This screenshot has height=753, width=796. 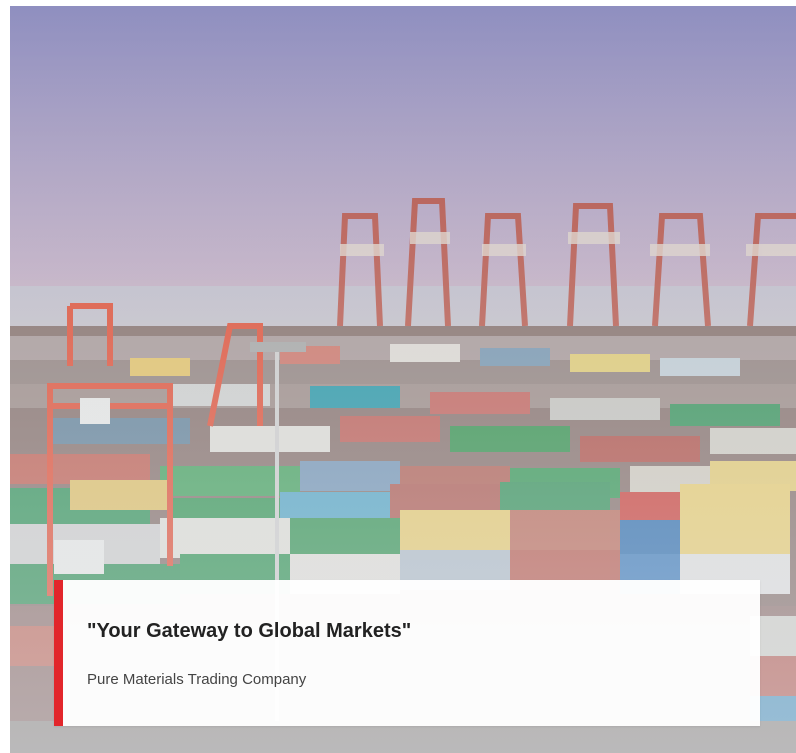 I want to click on tagline-quote: "Your Gateway to Global Markets", so click(x=249, y=631).